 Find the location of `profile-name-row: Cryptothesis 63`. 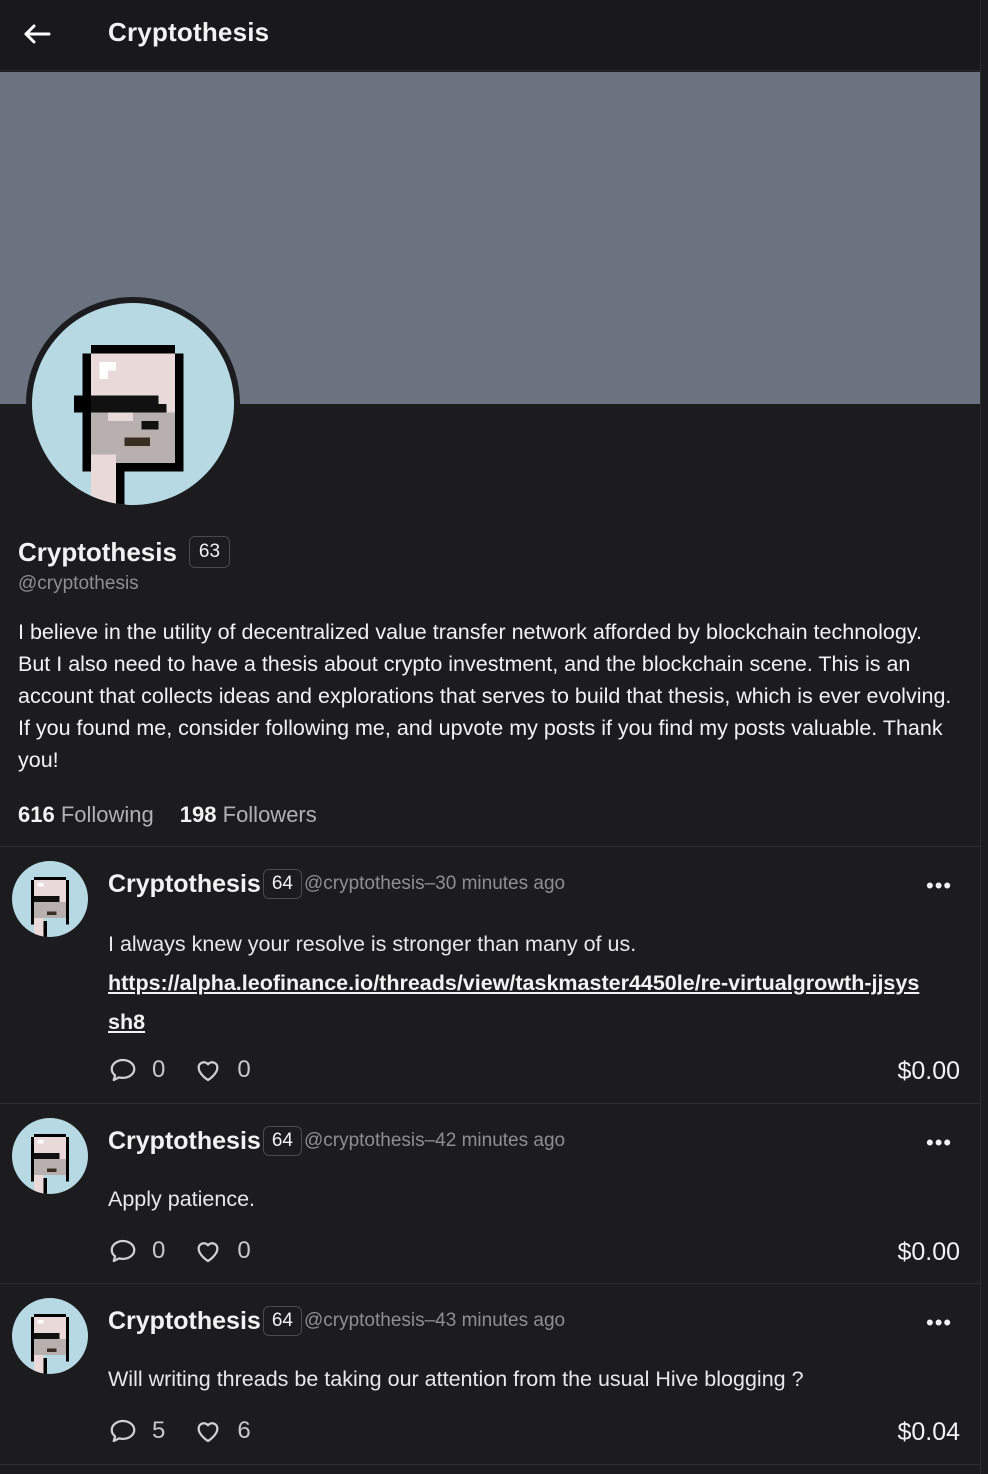

profile-name-row: Cryptothesis 63 is located at coordinates (124, 552).